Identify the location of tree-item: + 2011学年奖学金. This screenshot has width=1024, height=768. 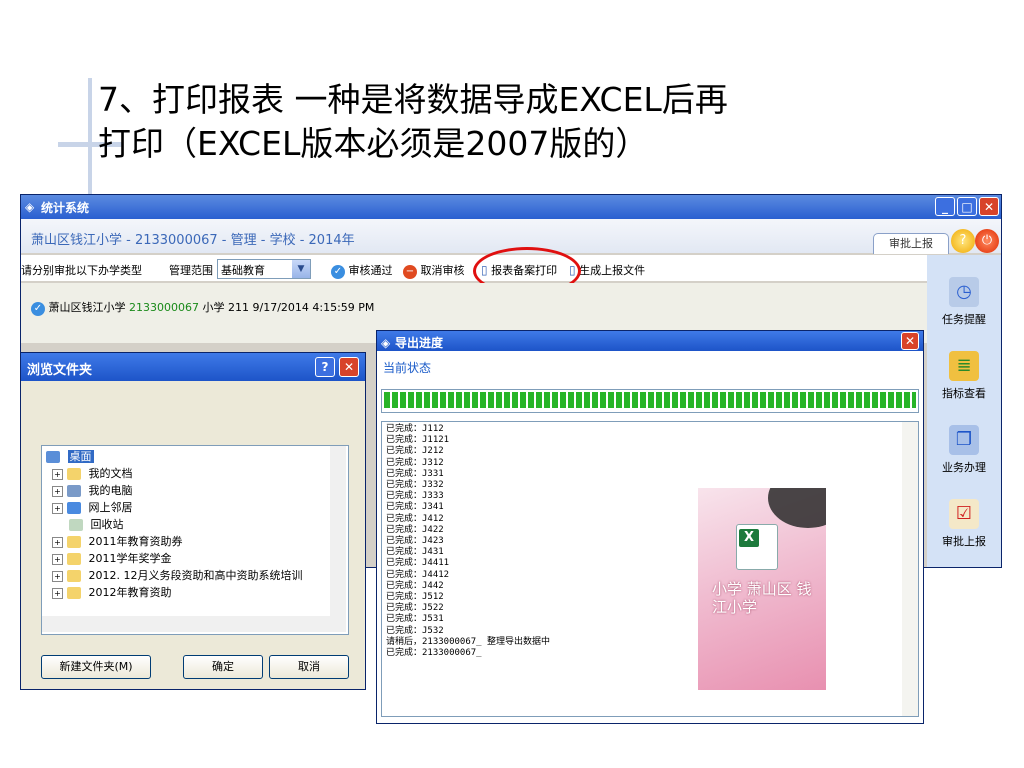
(112, 557).